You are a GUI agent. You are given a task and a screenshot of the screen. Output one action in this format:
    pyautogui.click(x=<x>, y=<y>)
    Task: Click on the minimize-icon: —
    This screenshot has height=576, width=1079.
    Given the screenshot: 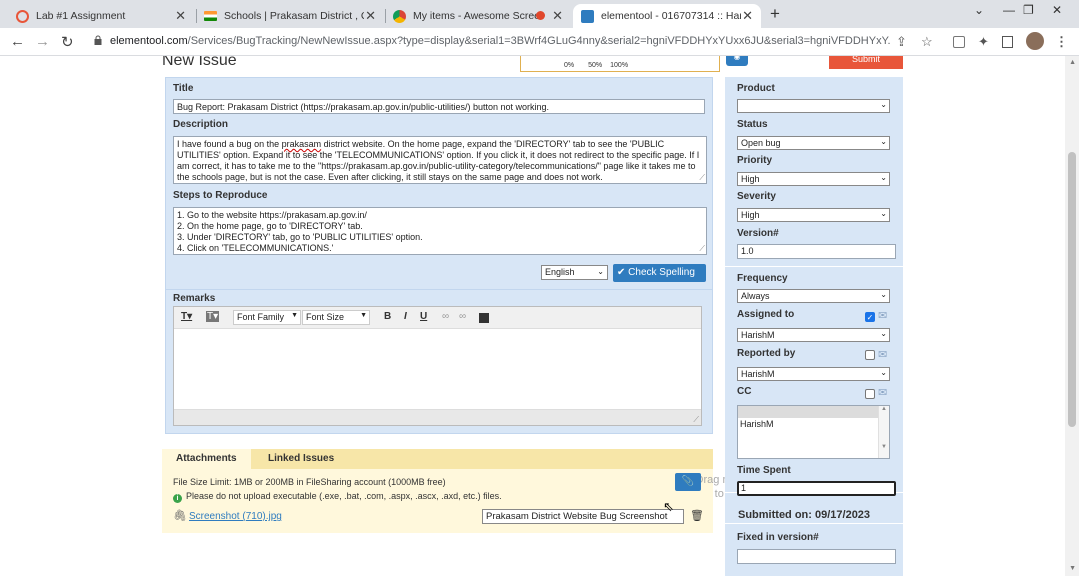 What is the action you would take?
    pyautogui.click(x=1009, y=10)
    